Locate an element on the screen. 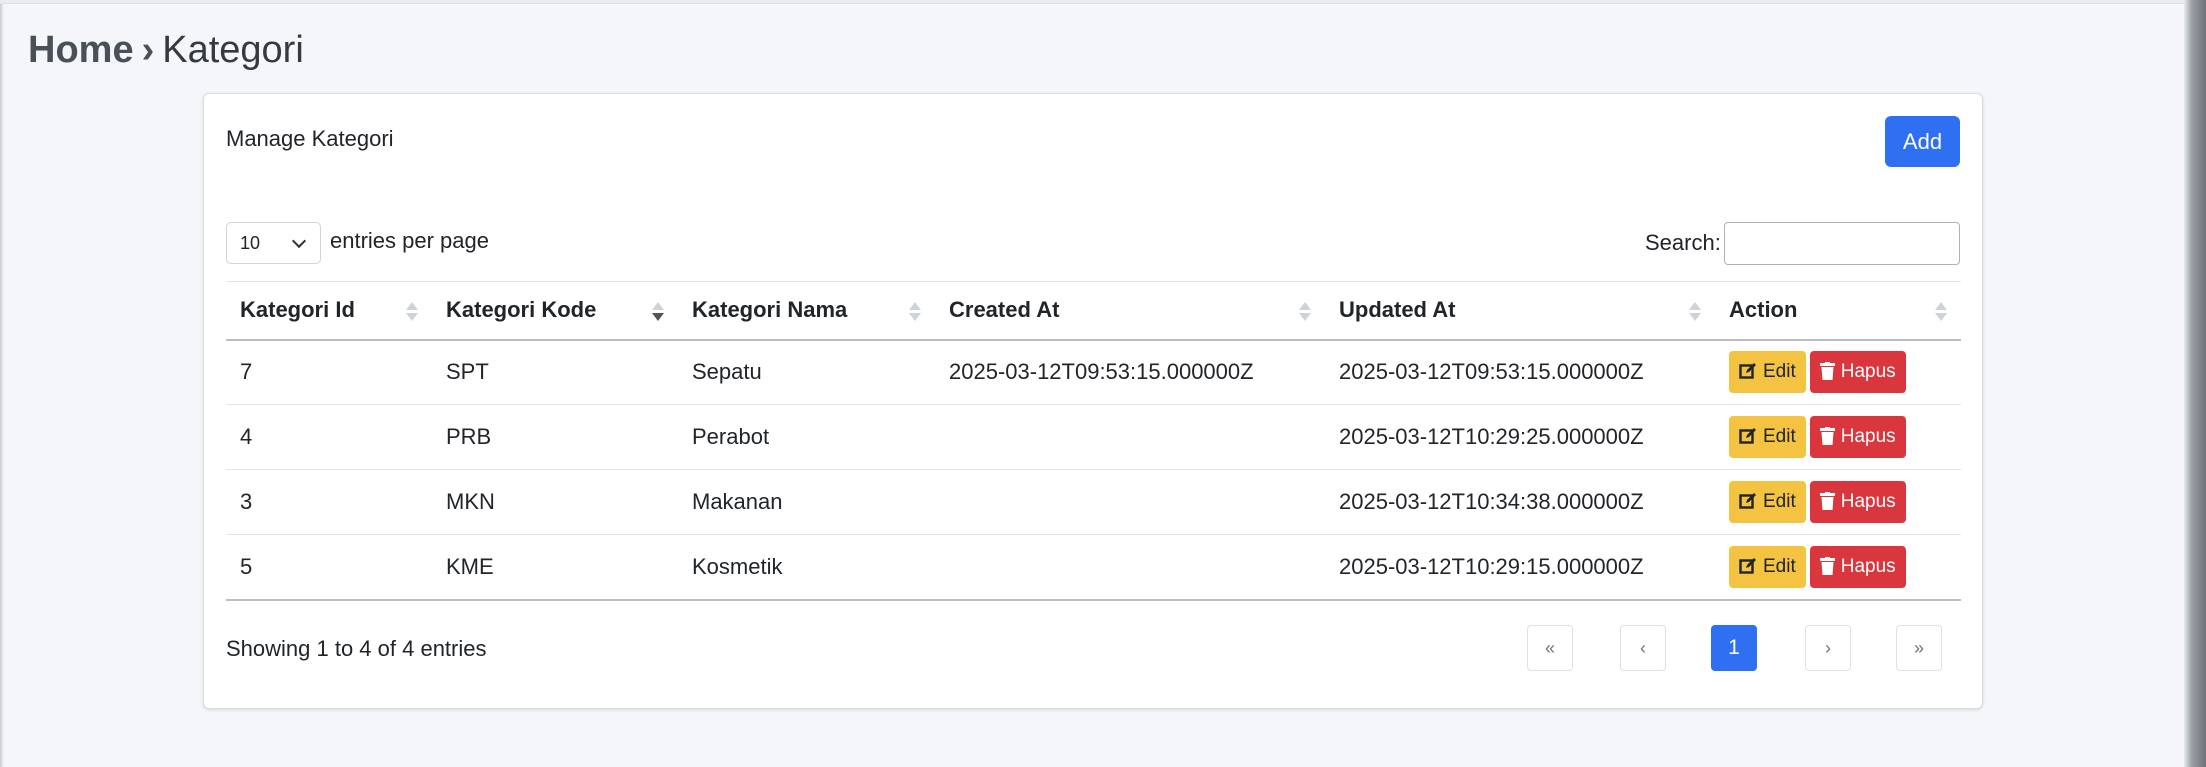 This screenshot has height=767, width=2206. cell-created-at: 2025-03-12T09:53:15.000000Z is located at coordinates (1130, 372).